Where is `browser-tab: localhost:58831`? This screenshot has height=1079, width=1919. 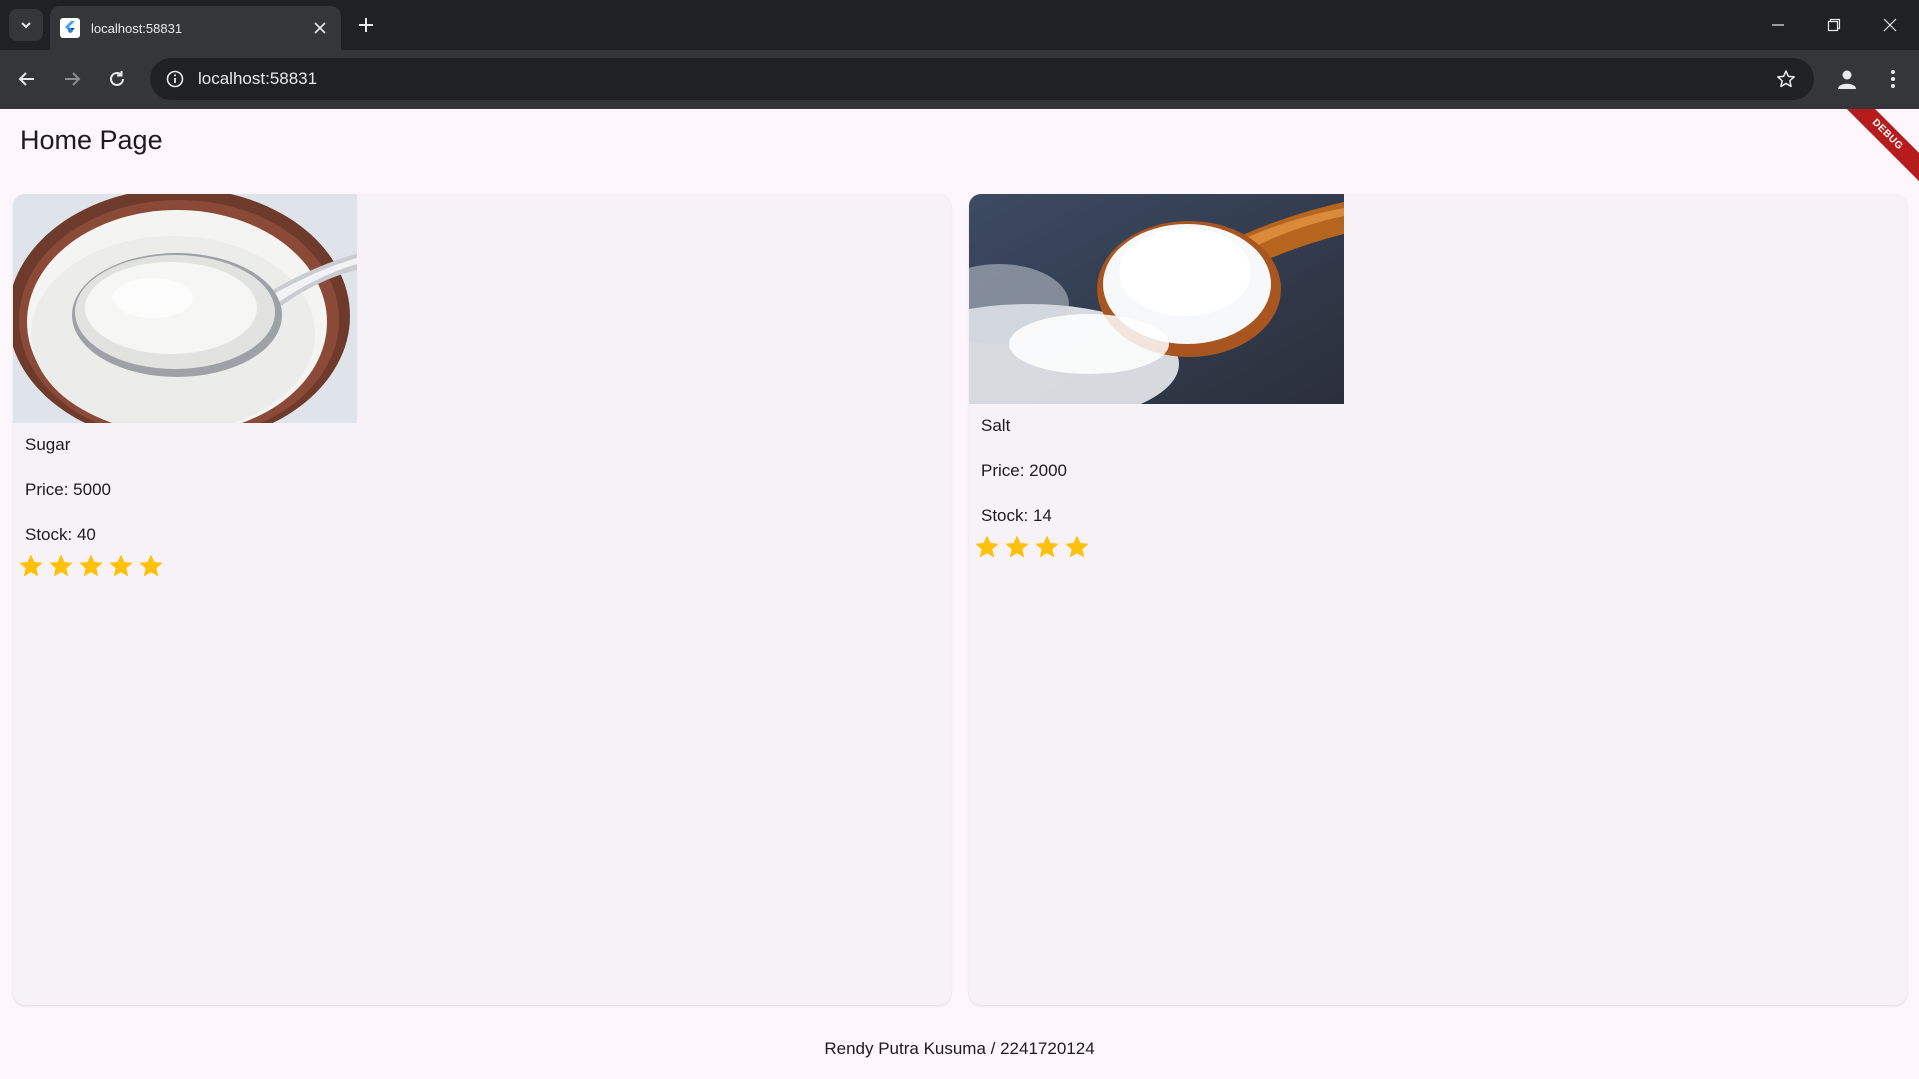
browser-tab: localhost:58831 is located at coordinates (195, 28).